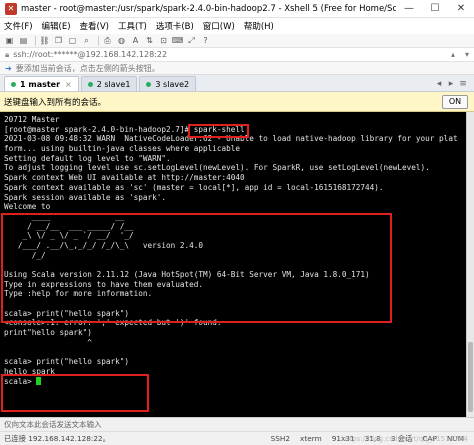 The width and height of the screenshot is (474, 445). What do you see at coordinates (113, 84) in the screenshot?
I see `tab-label: 2 slave1` at bounding box center [113, 84].